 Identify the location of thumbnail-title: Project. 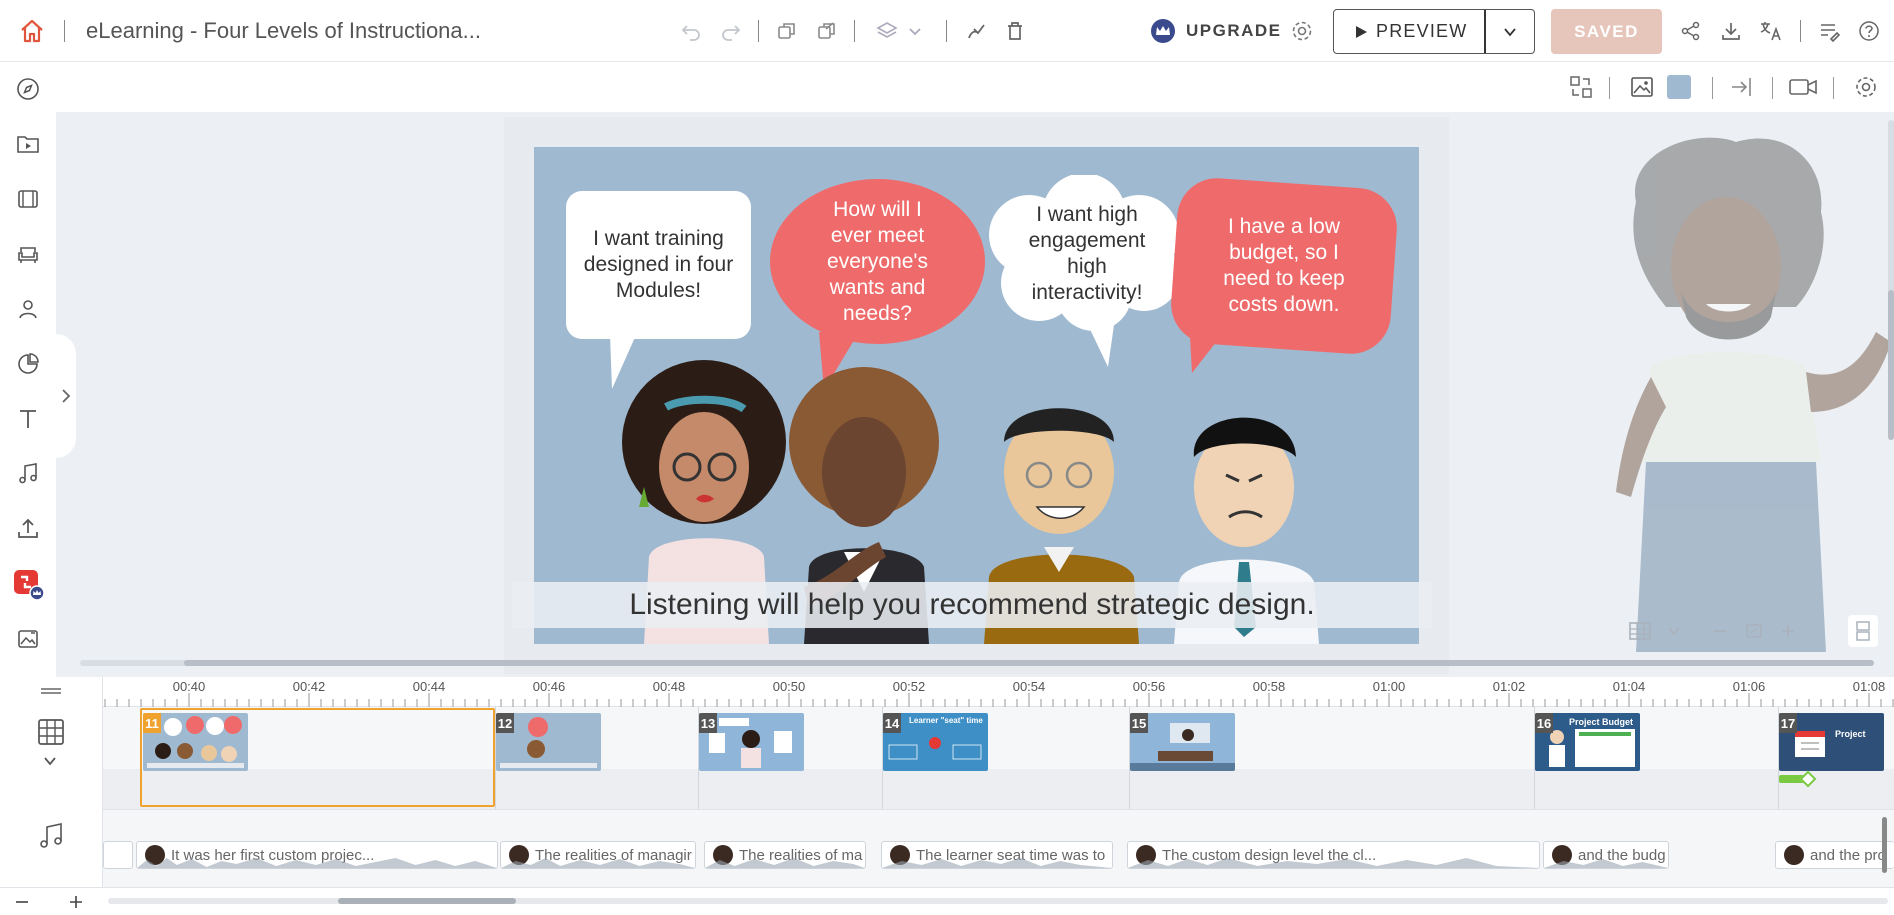
(1850, 734).